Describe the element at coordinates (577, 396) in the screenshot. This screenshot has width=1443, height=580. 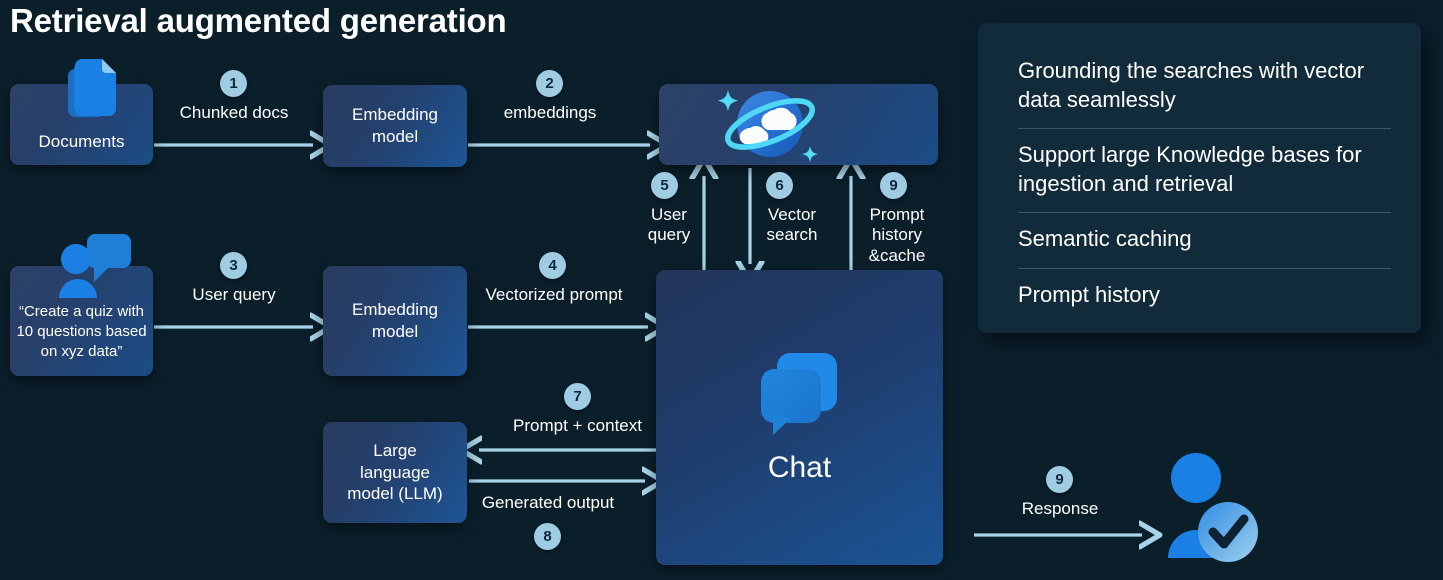
I see `step-badge-7: 7` at that location.